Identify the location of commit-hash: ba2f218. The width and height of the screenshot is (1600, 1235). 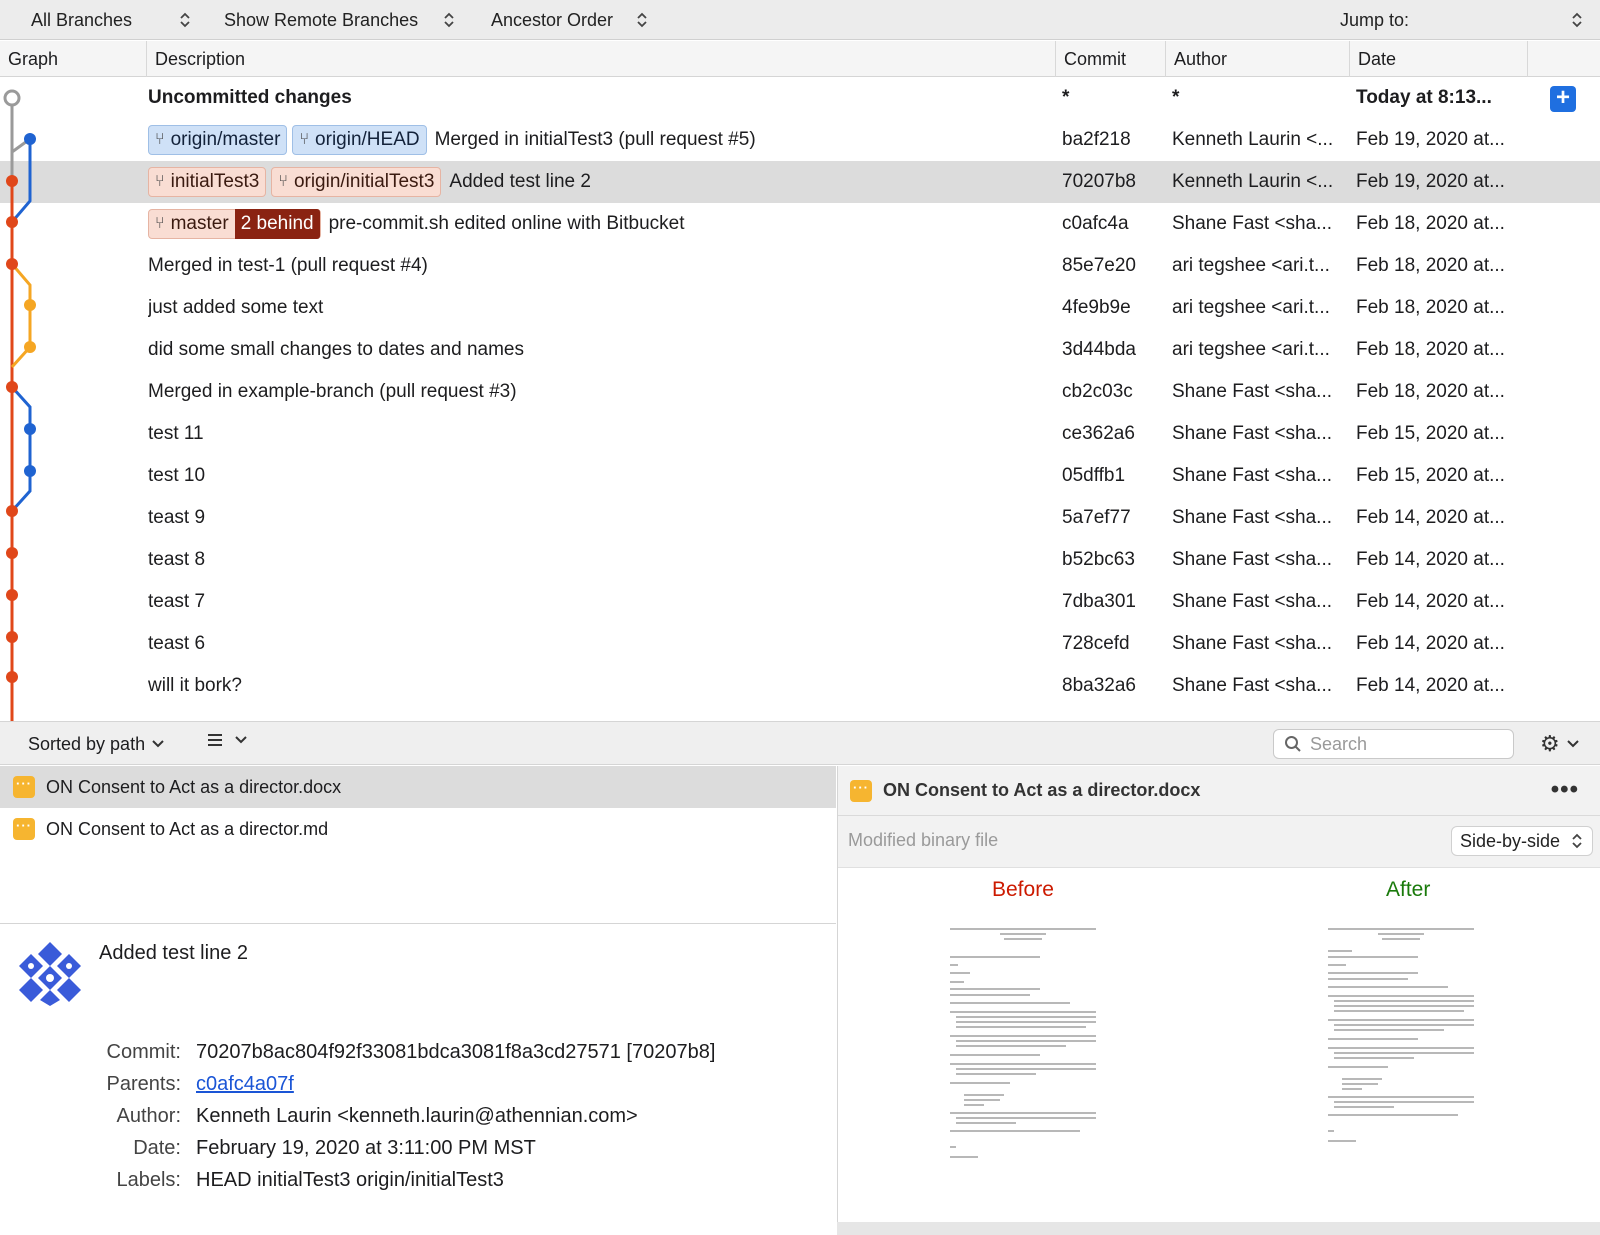
(1096, 139).